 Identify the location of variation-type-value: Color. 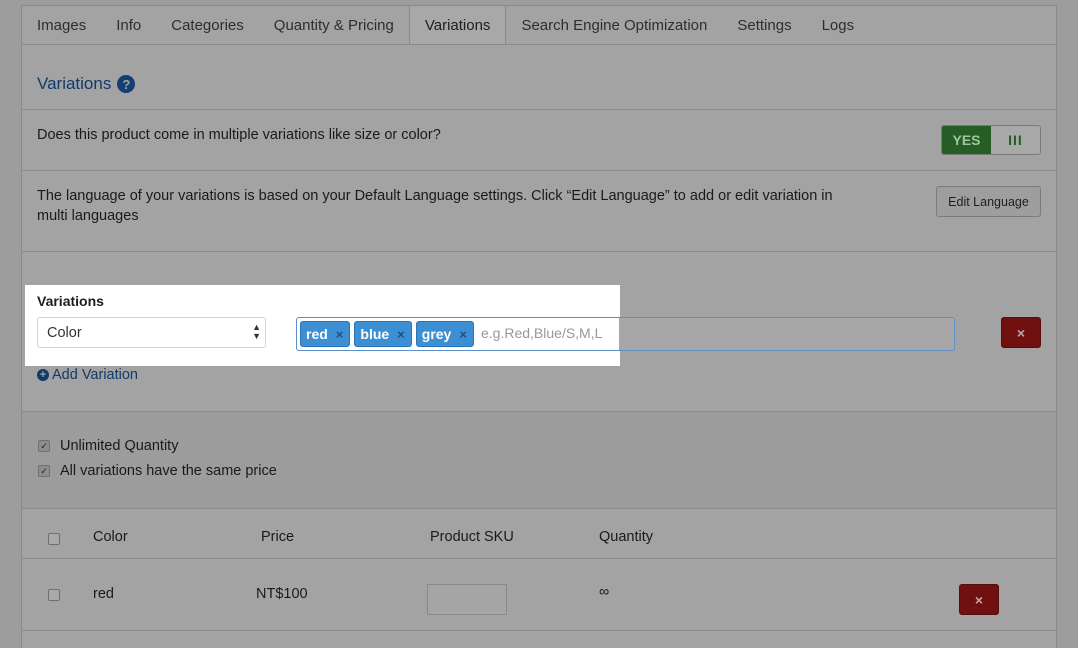
(64, 332).